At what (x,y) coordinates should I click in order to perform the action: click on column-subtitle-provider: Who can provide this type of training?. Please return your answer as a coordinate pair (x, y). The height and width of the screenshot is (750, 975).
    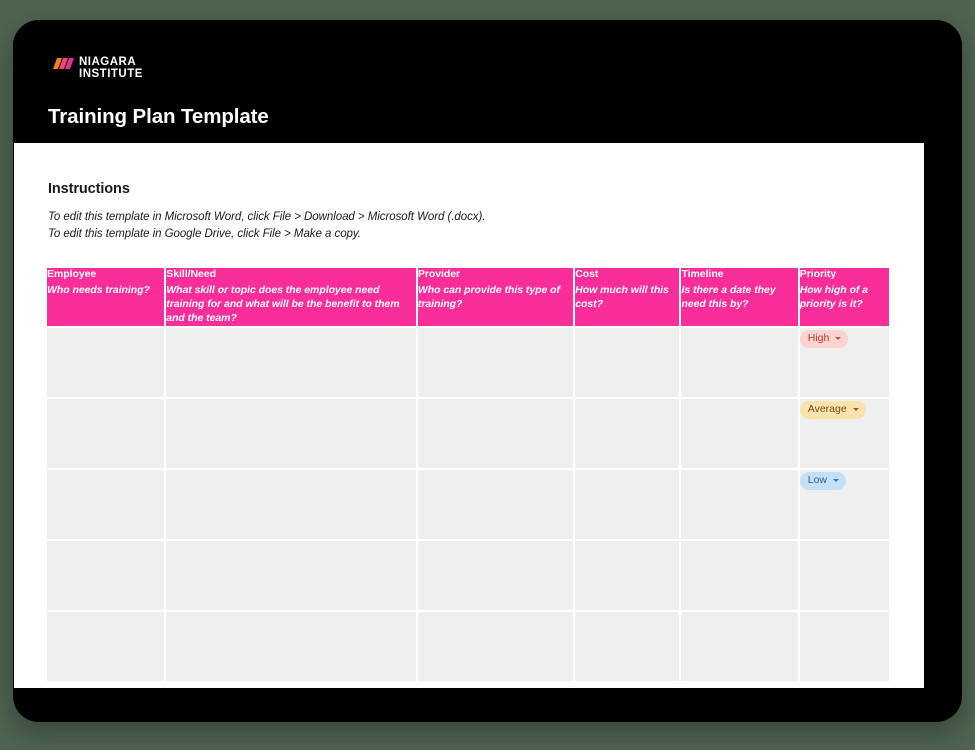
    Looking at the image, I should click on (488, 296).